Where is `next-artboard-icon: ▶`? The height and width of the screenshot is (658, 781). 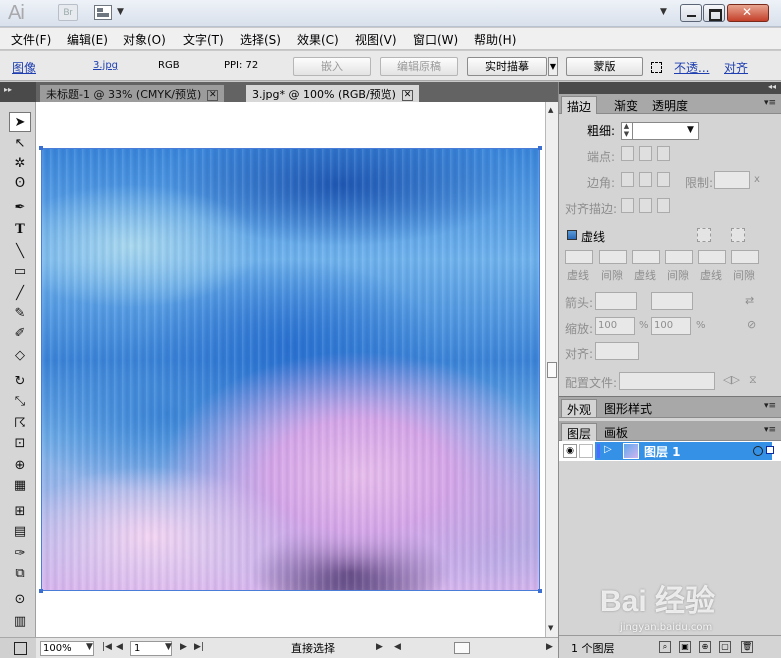
next-artboard-icon: ▶ is located at coordinates (183, 647).